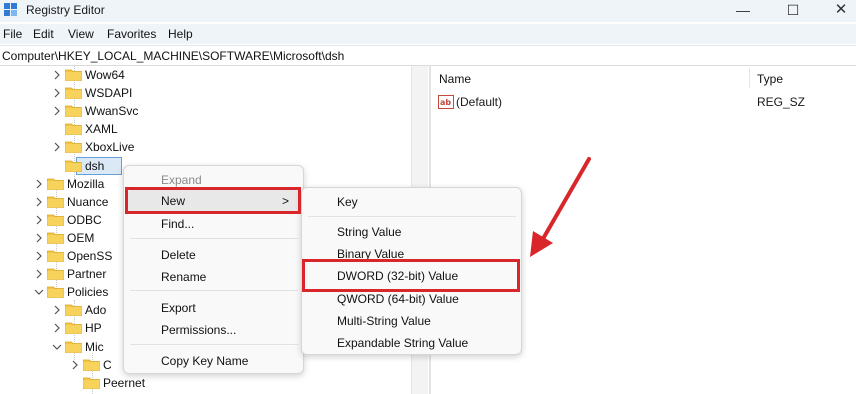  Describe the element at coordinates (131, 34) in the screenshot. I see `menu-favorites: Favorites` at that location.